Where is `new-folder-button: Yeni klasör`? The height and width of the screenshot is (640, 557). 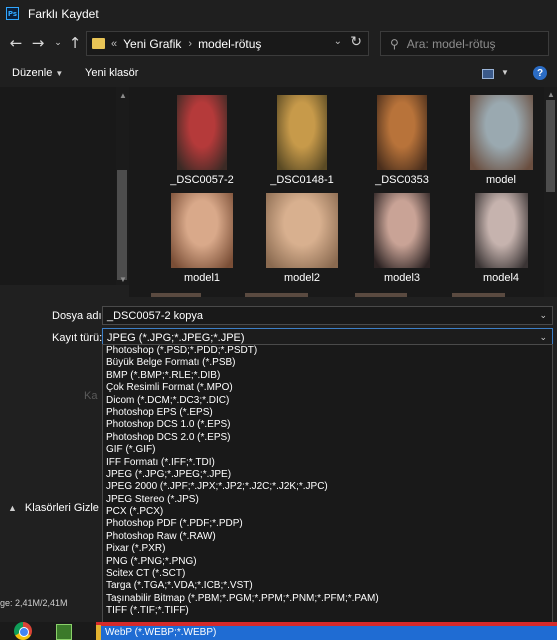
new-folder-button: Yeni klasör is located at coordinates (111, 73).